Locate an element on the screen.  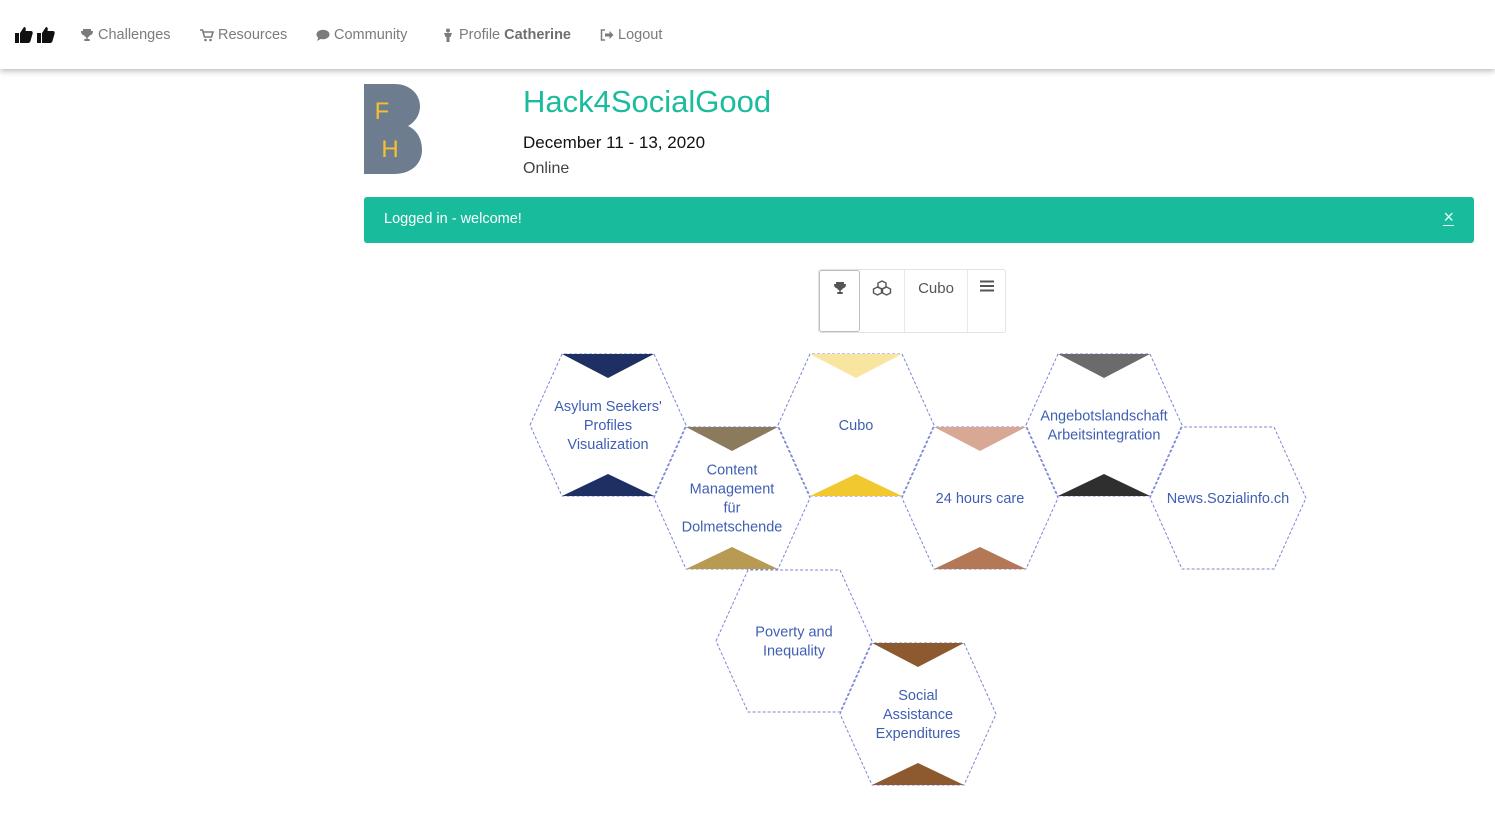
event-date: December 11 - 13, 2020 is located at coordinates (614, 142).